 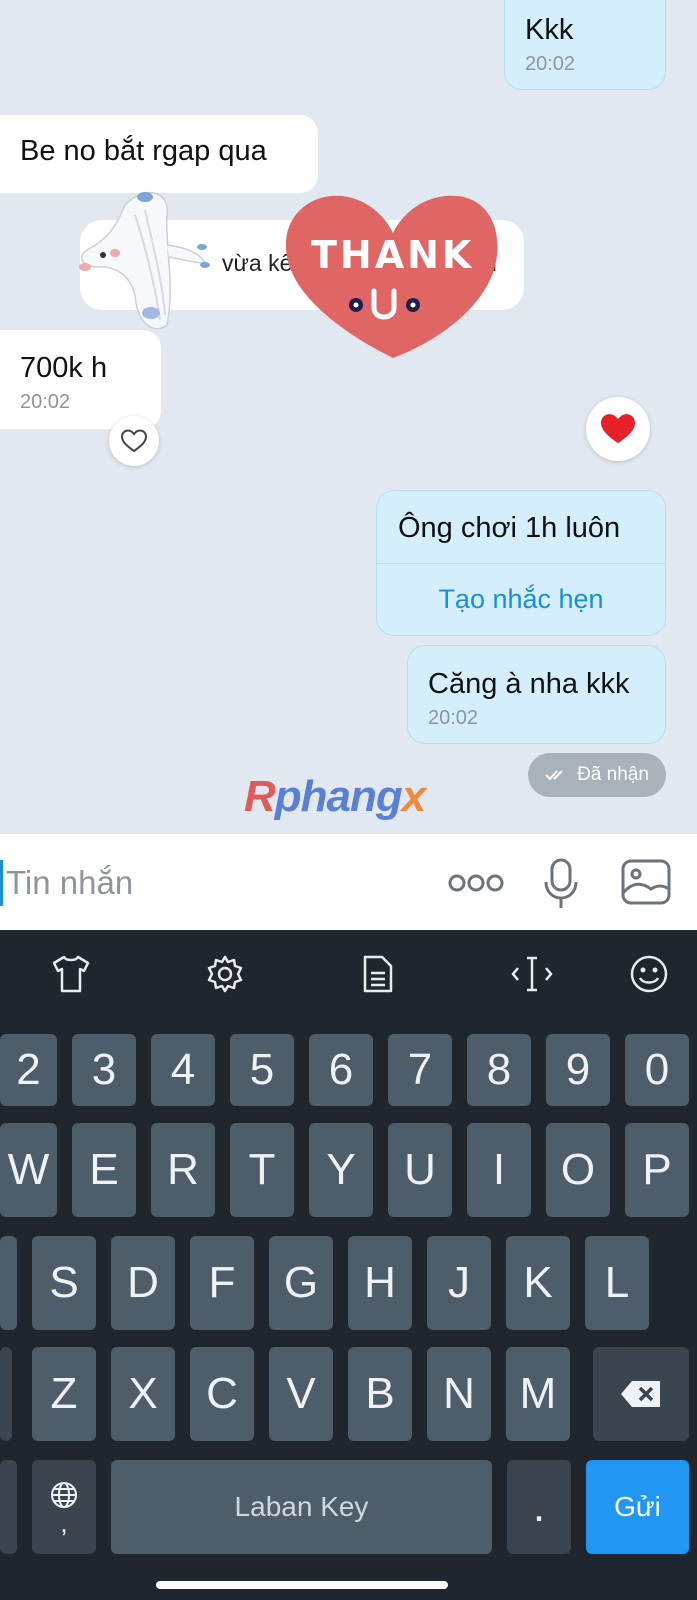 I want to click on key-z: Z, so click(x=64, y=1394).